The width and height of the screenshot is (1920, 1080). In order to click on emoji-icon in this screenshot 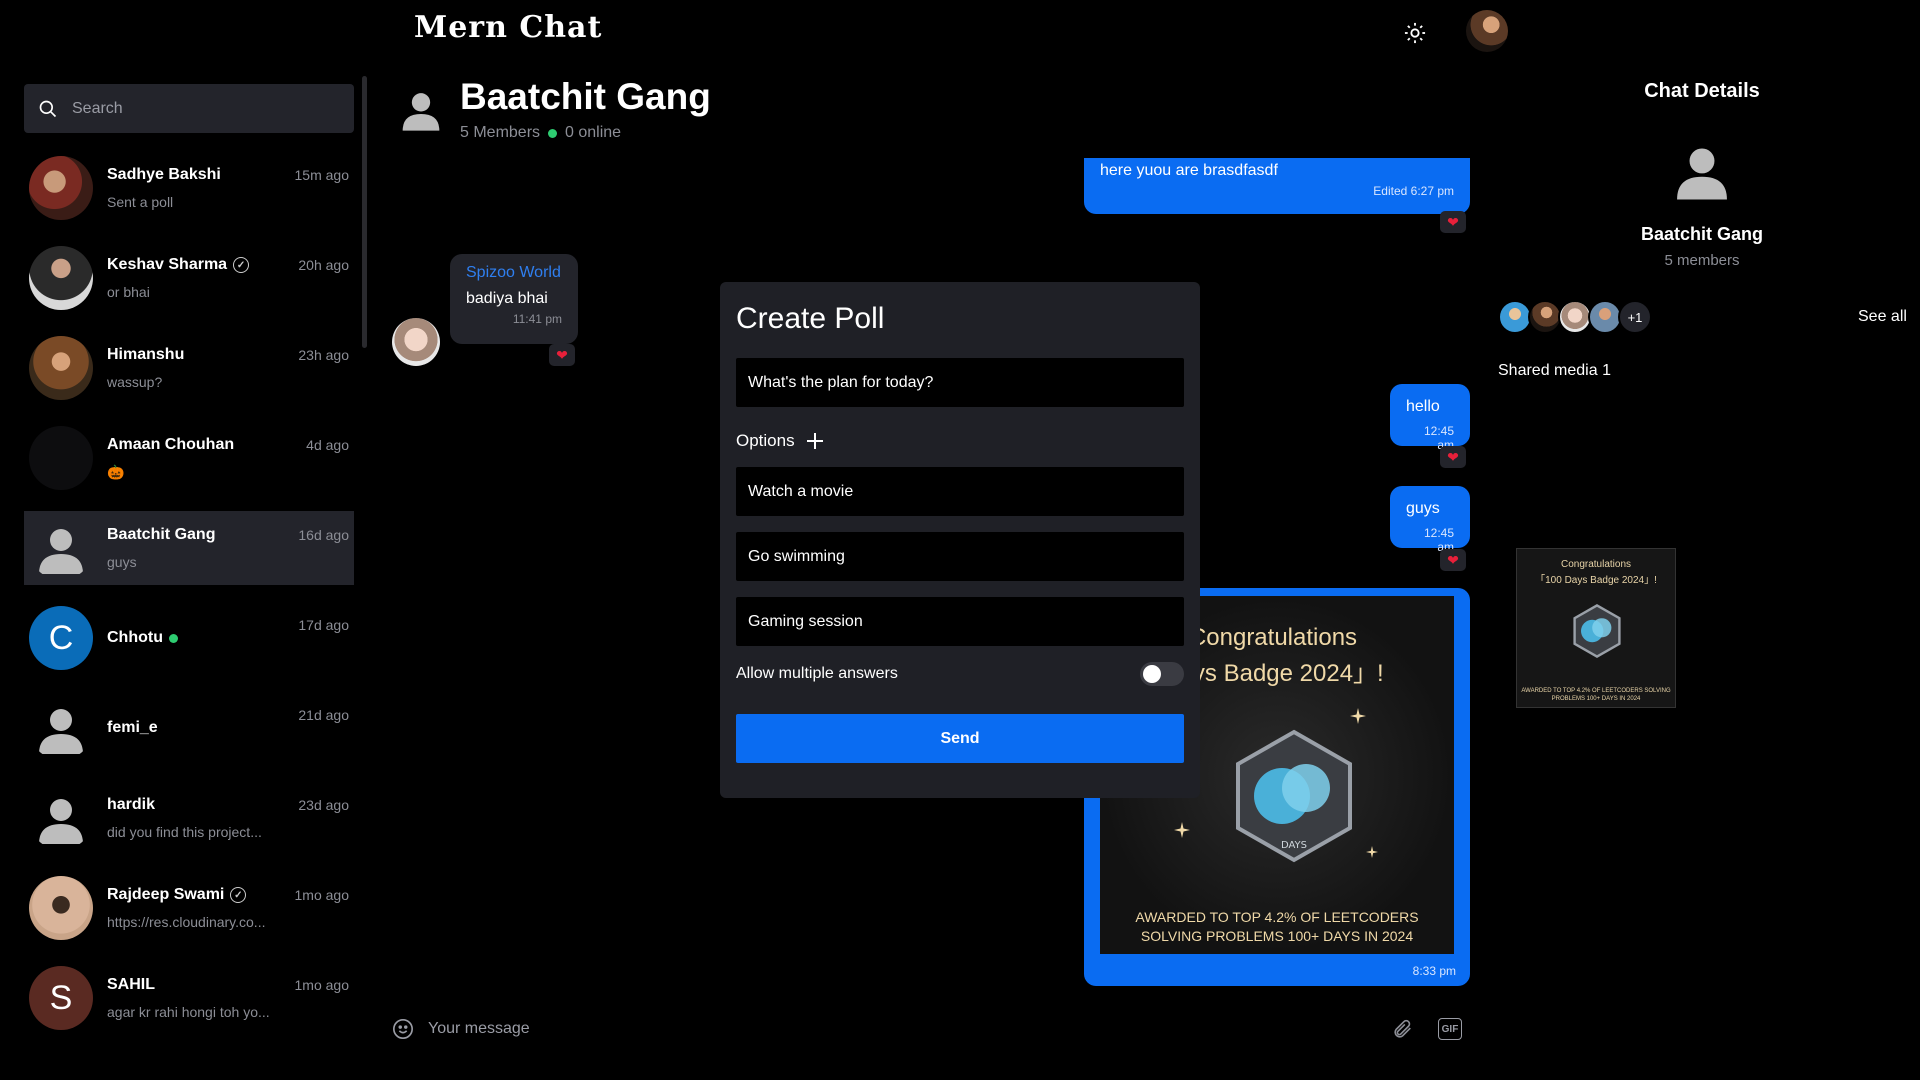, I will do `click(403, 1029)`.